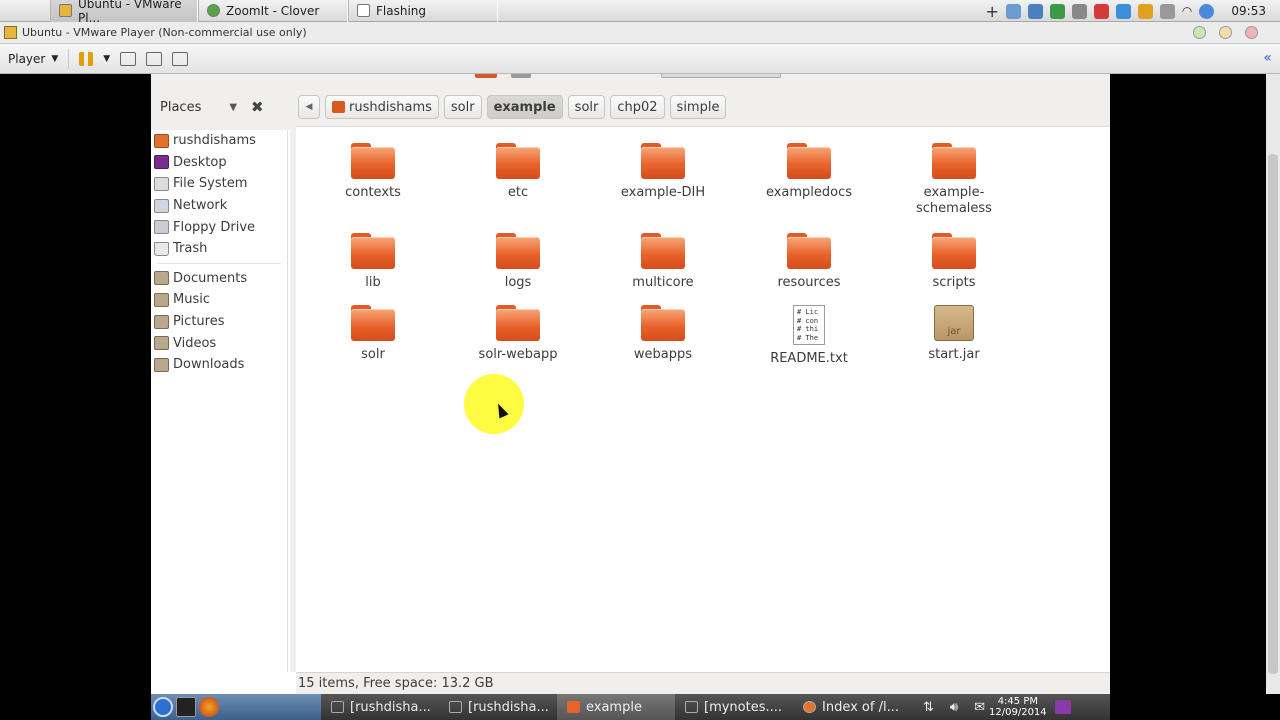 This screenshot has height=720, width=1280. Describe the element at coordinates (1251, 32) in the screenshot. I see `close-button` at that location.